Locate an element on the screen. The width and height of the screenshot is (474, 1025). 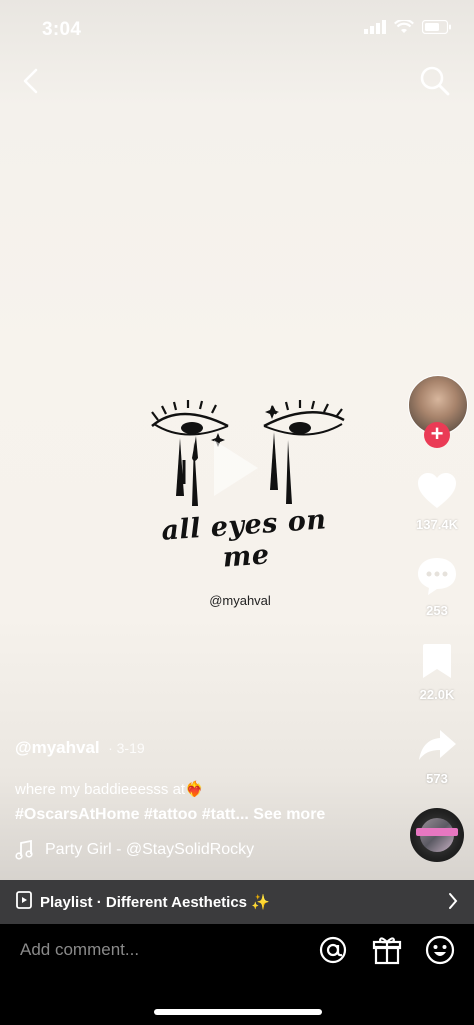
follow-button: + is located at coordinates (437, 435).